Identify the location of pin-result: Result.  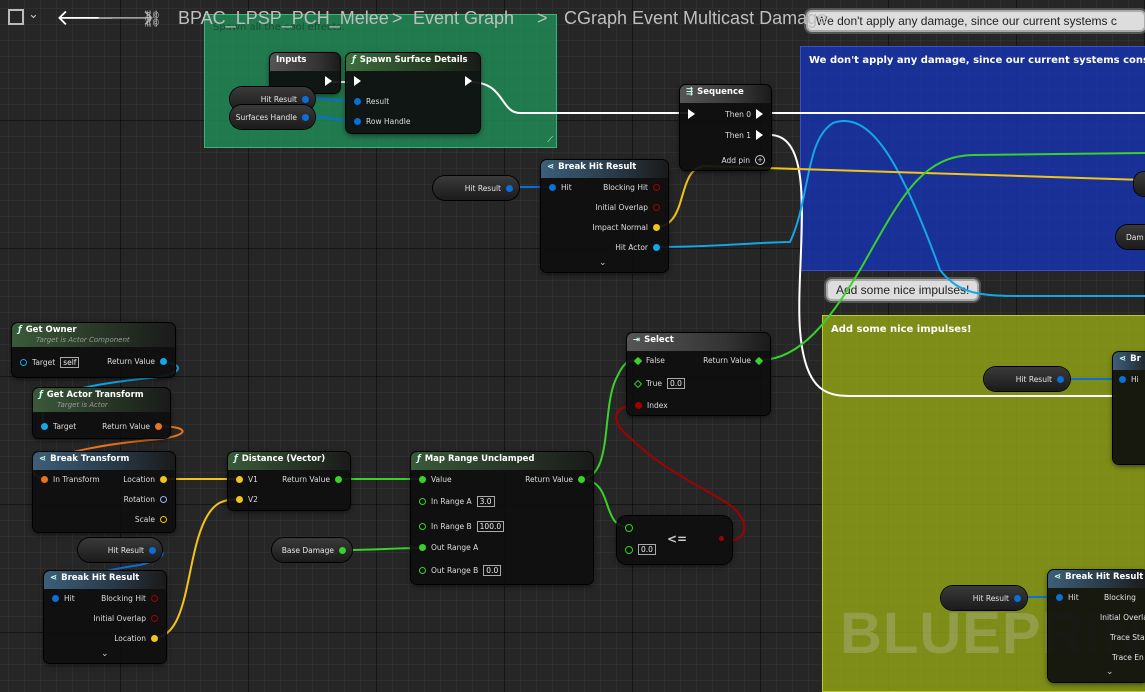
(371, 101).